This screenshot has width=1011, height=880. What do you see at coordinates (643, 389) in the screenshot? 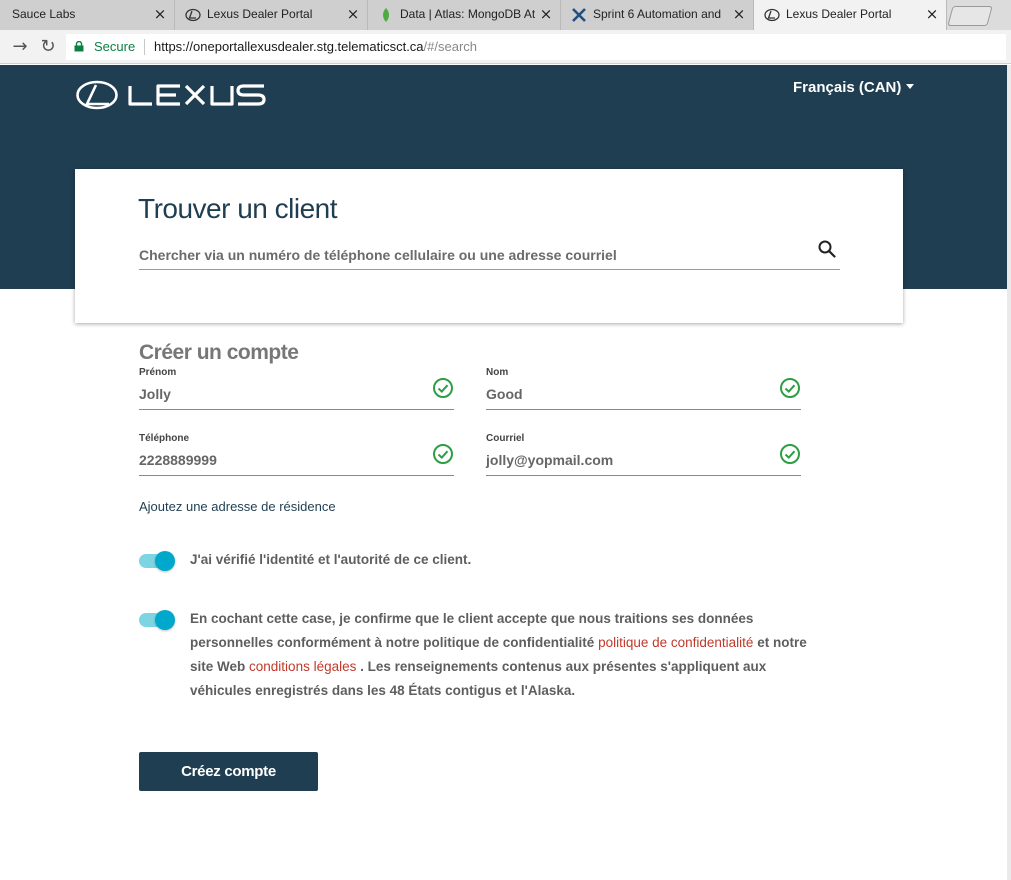
I see `last-name-field: Nom Good` at bounding box center [643, 389].